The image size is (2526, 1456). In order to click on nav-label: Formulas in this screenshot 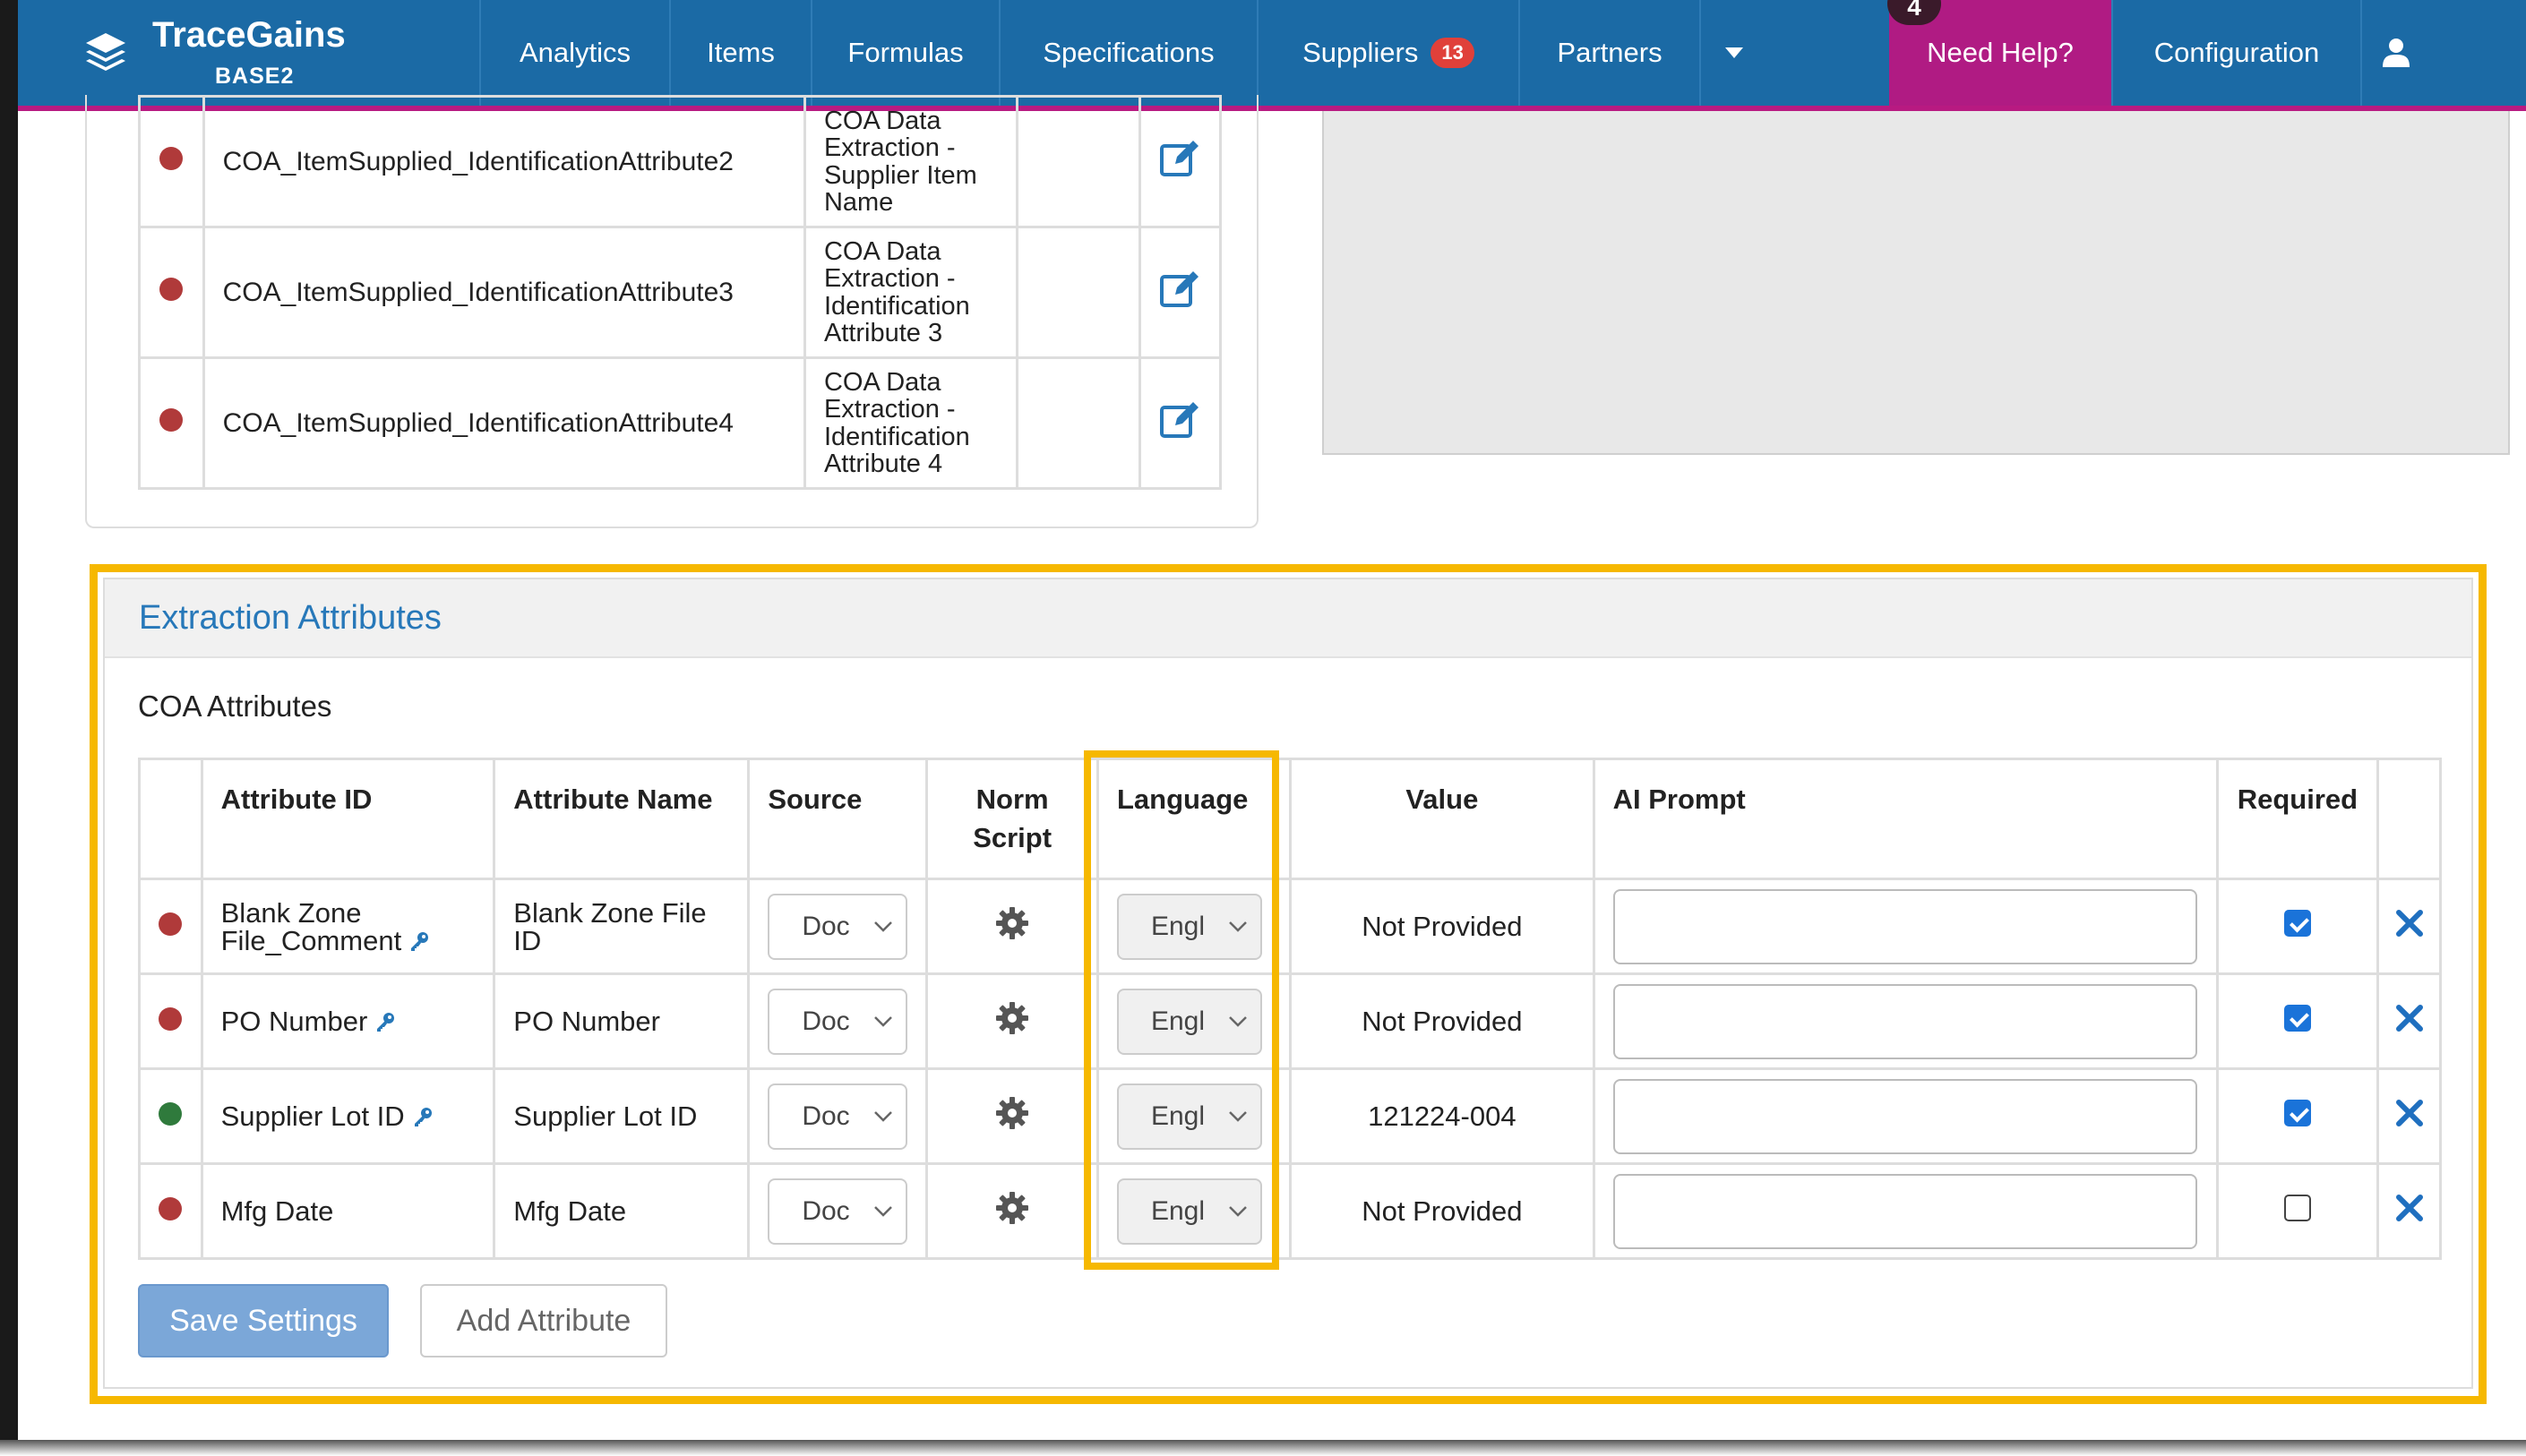, I will do `click(905, 52)`.